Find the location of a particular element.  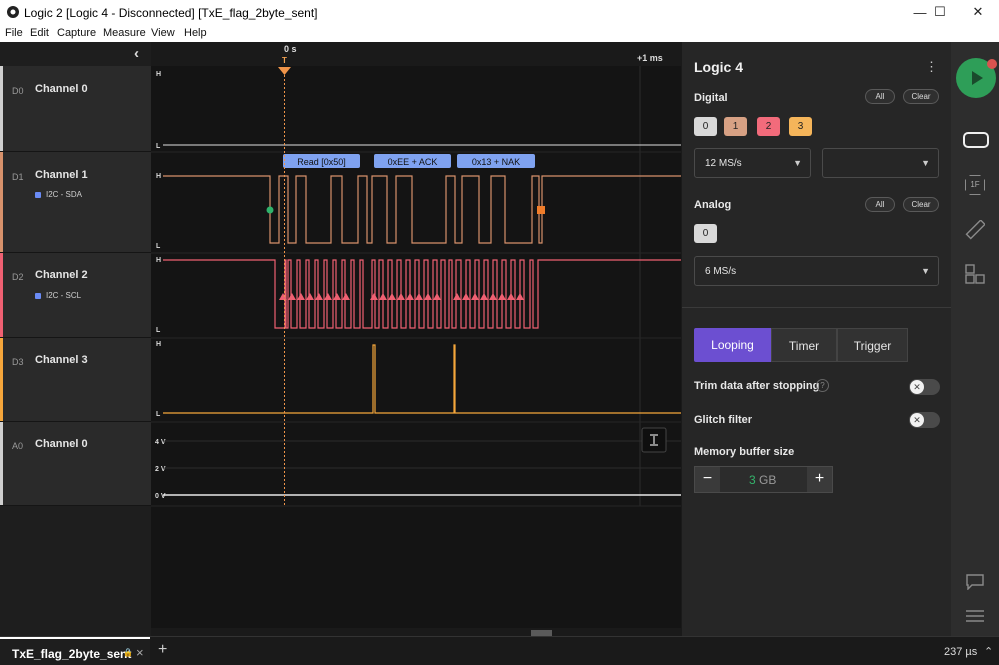

digital-all-button: All is located at coordinates (880, 96).